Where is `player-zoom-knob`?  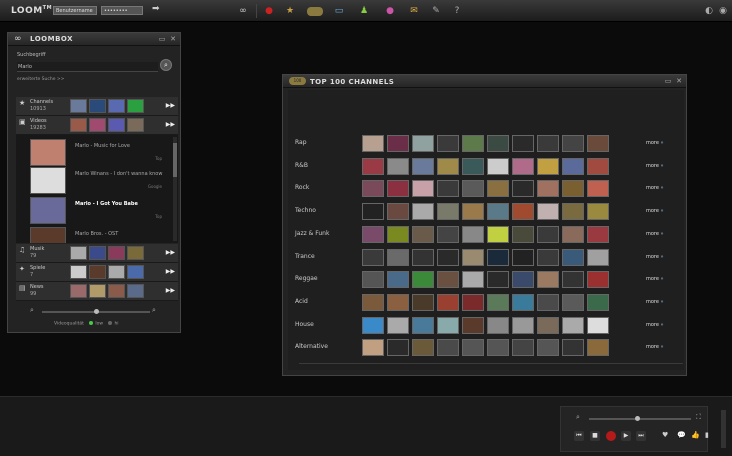 player-zoom-knob is located at coordinates (637, 418).